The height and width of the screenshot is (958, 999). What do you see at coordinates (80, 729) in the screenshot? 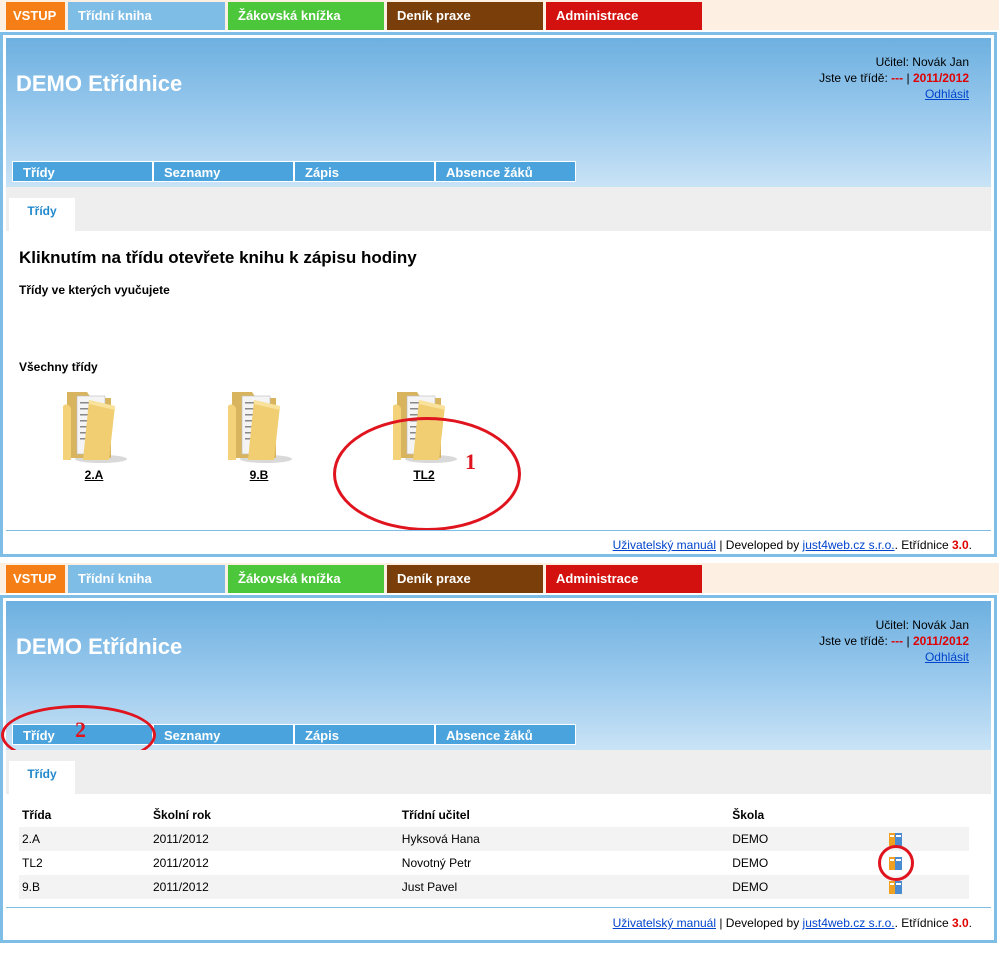
I see `annotation-number-2: 2` at bounding box center [80, 729].